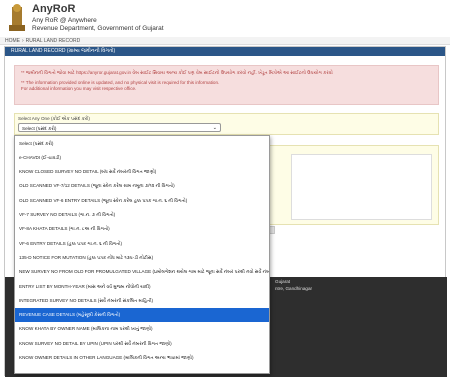 Image resolution: width=450 pixels, height=377 pixels. What do you see at coordinates (54, 9) in the screenshot?
I see `app-title: AnyRoR` at bounding box center [54, 9].